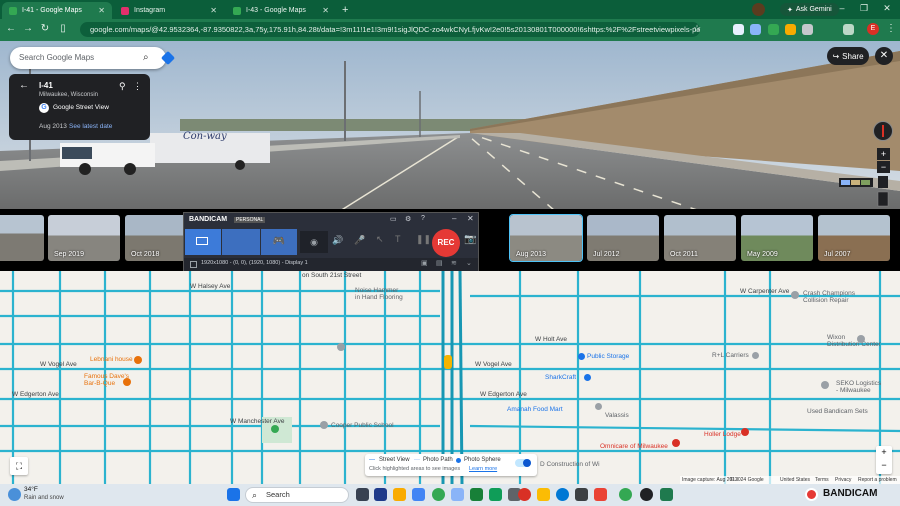  What do you see at coordinates (697, 28) in the screenshot?
I see `bookmark-star-icon: ☆` at bounding box center [697, 28].